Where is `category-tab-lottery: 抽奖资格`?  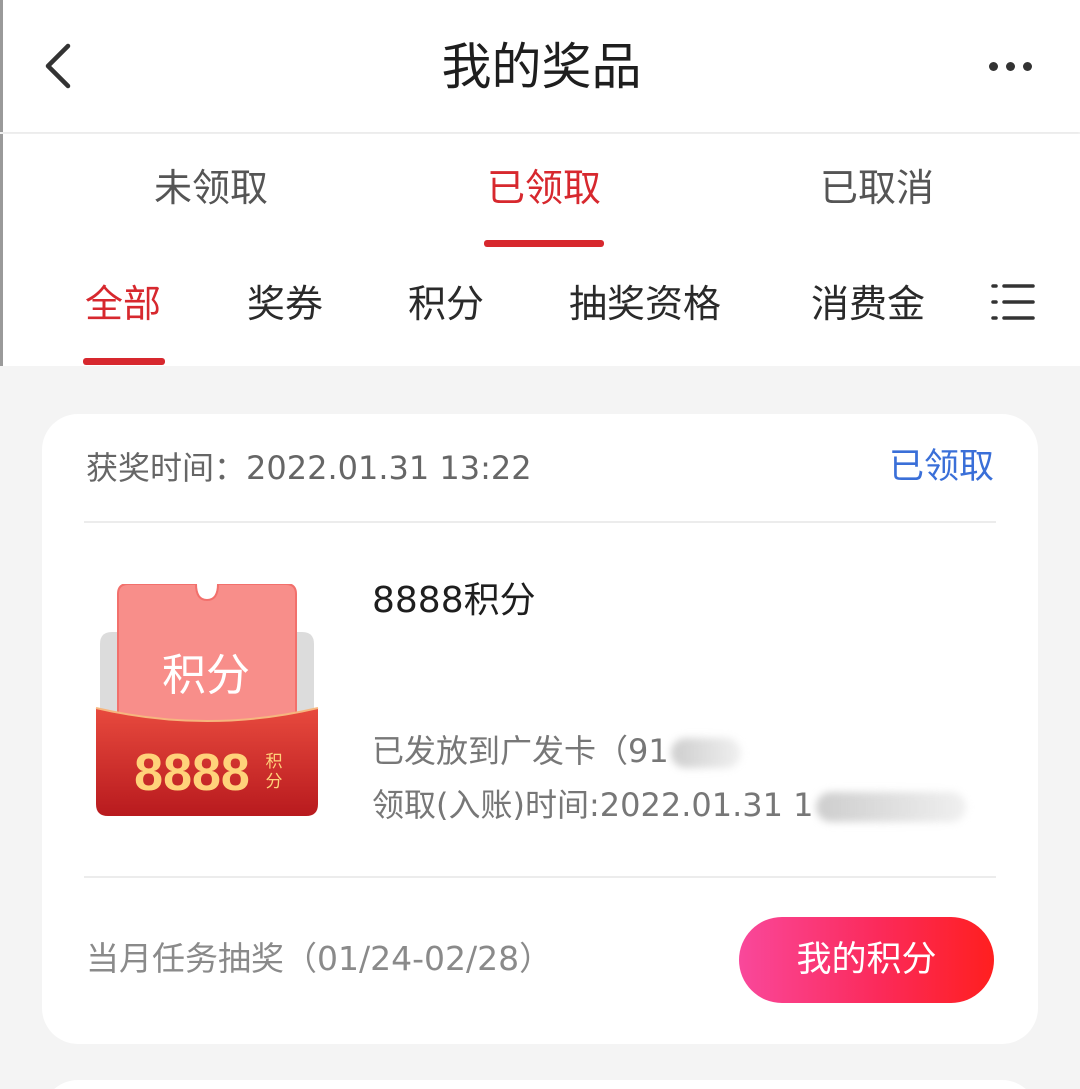
category-tab-lottery: 抽奖资格 is located at coordinates (645, 304).